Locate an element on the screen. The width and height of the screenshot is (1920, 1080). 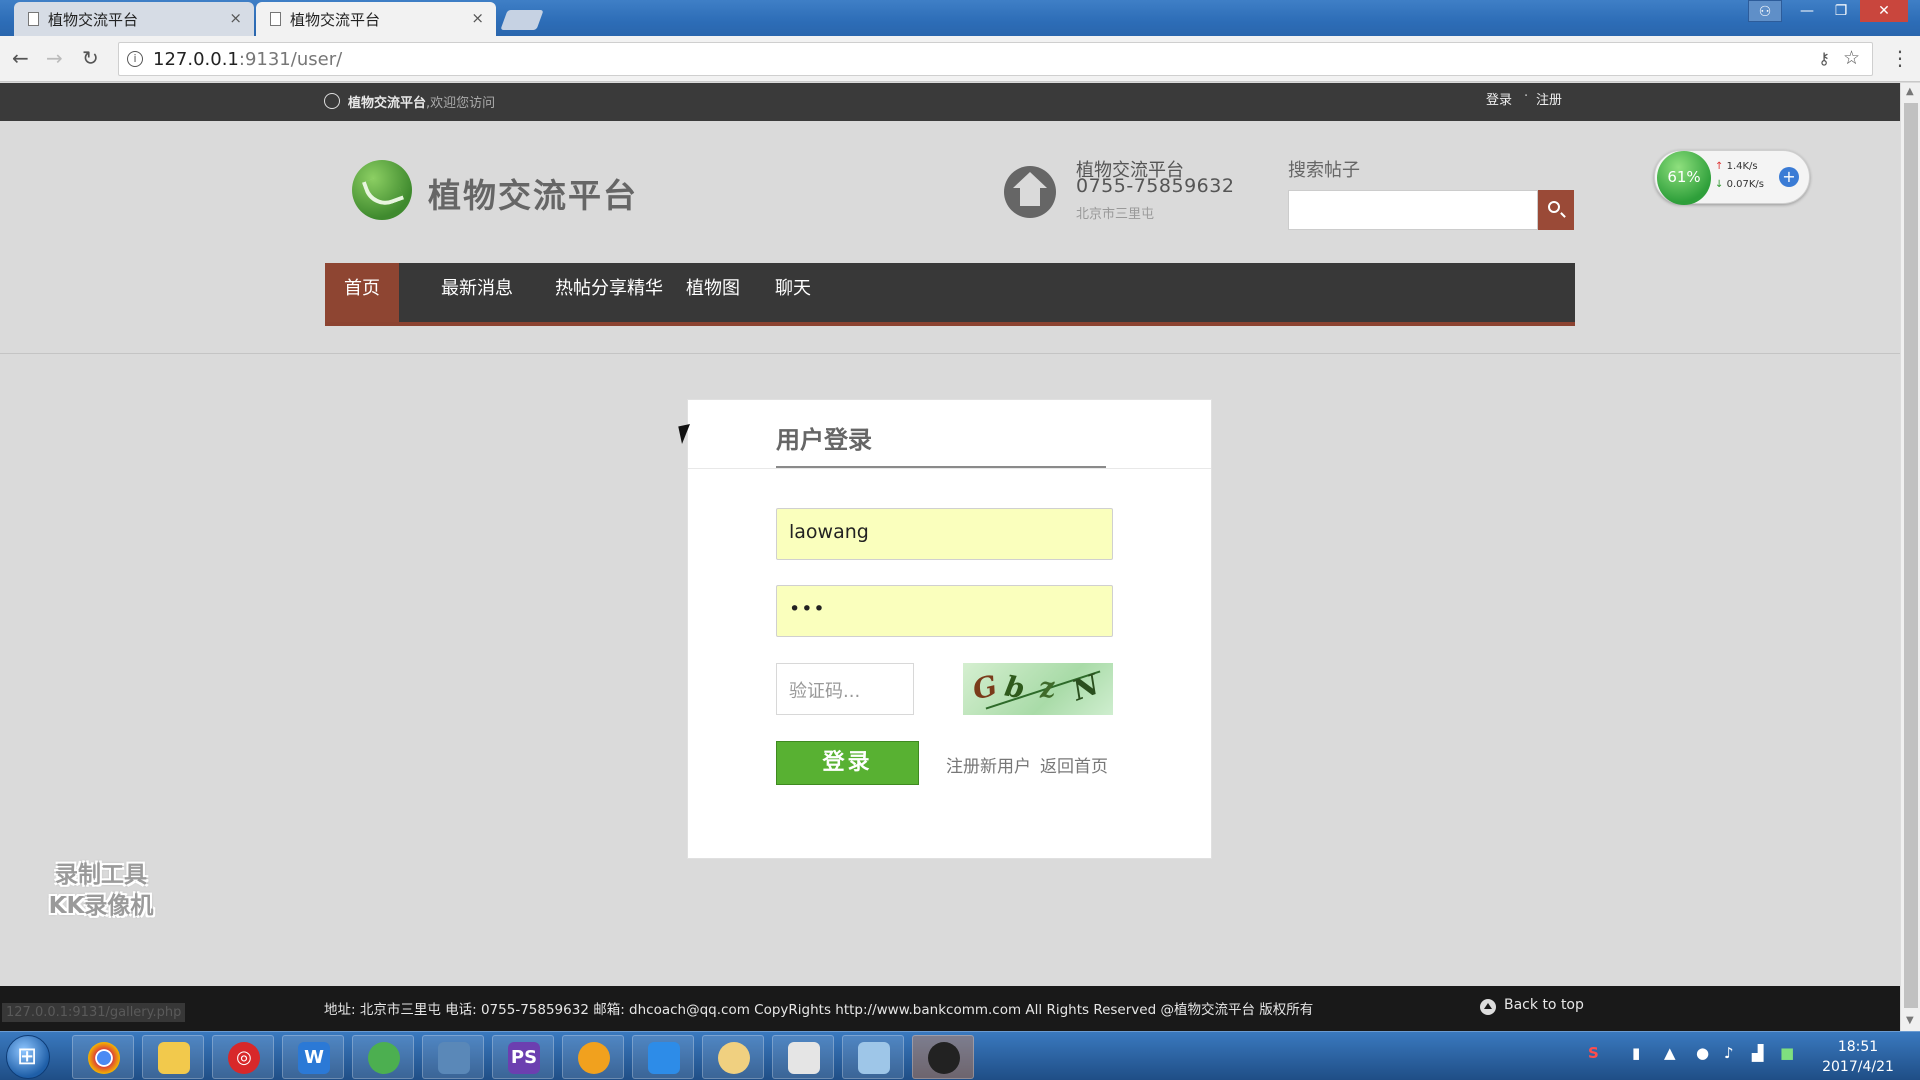
green-app-icon is located at coordinates (383, 1057).